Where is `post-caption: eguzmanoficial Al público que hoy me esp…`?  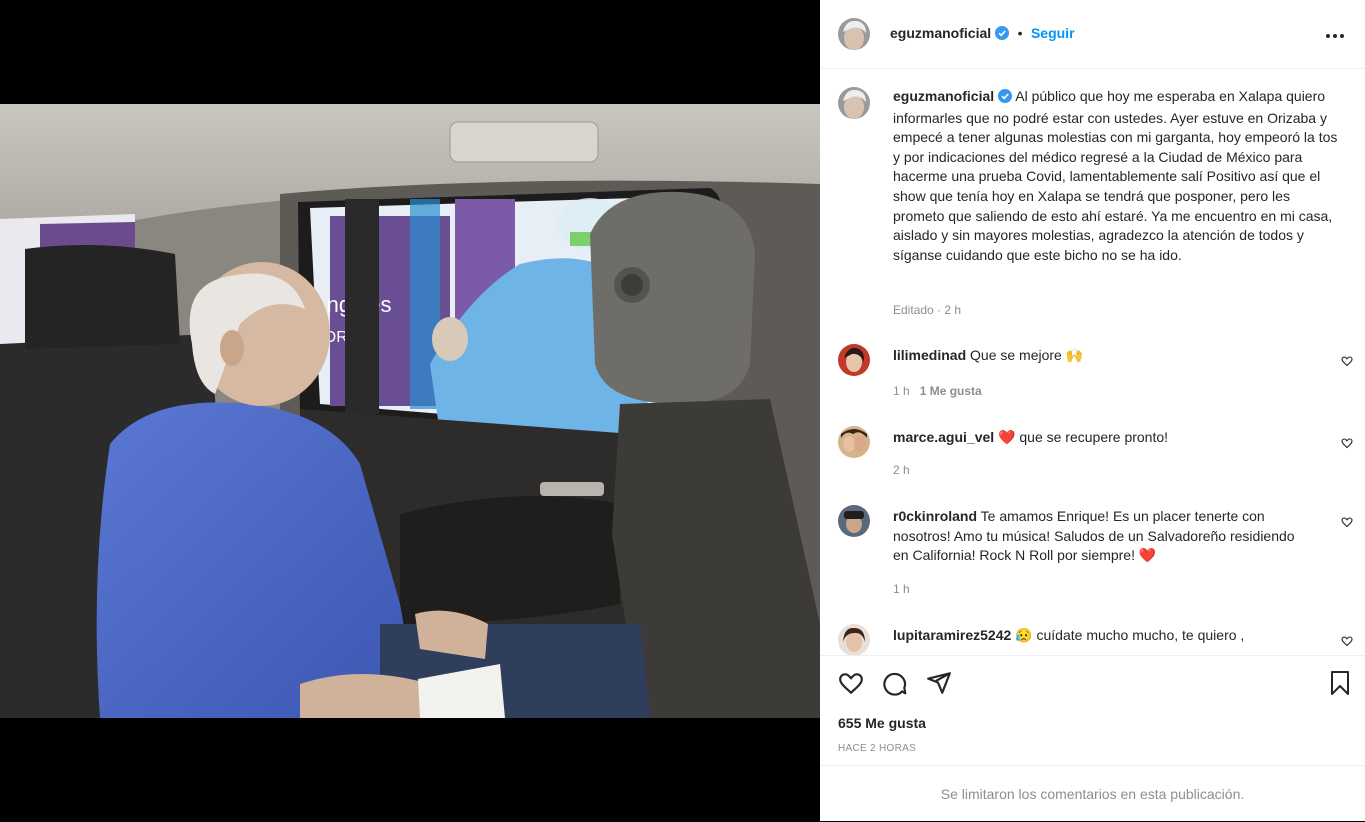 post-caption: eguzmanoficial Al público que hoy me esp… is located at coordinates (1118, 176).